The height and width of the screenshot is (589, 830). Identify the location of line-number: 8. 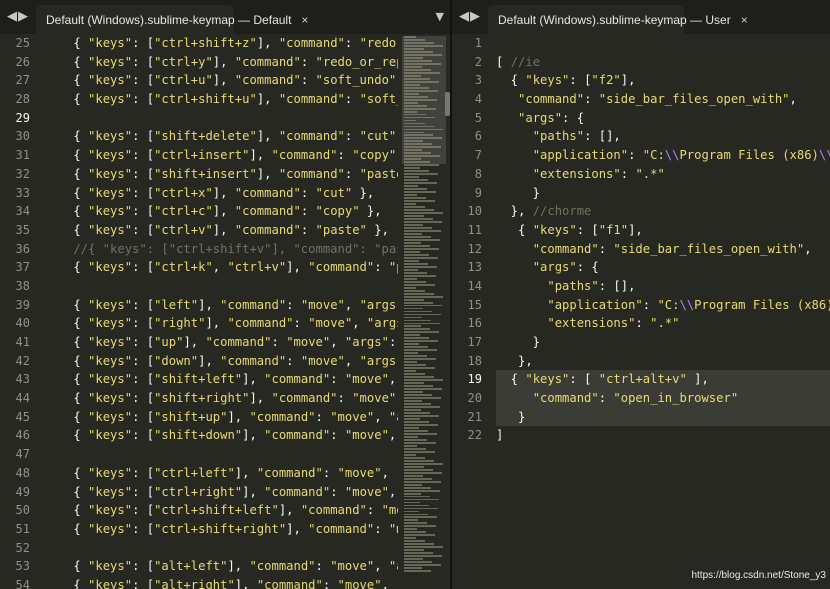
(478, 173).